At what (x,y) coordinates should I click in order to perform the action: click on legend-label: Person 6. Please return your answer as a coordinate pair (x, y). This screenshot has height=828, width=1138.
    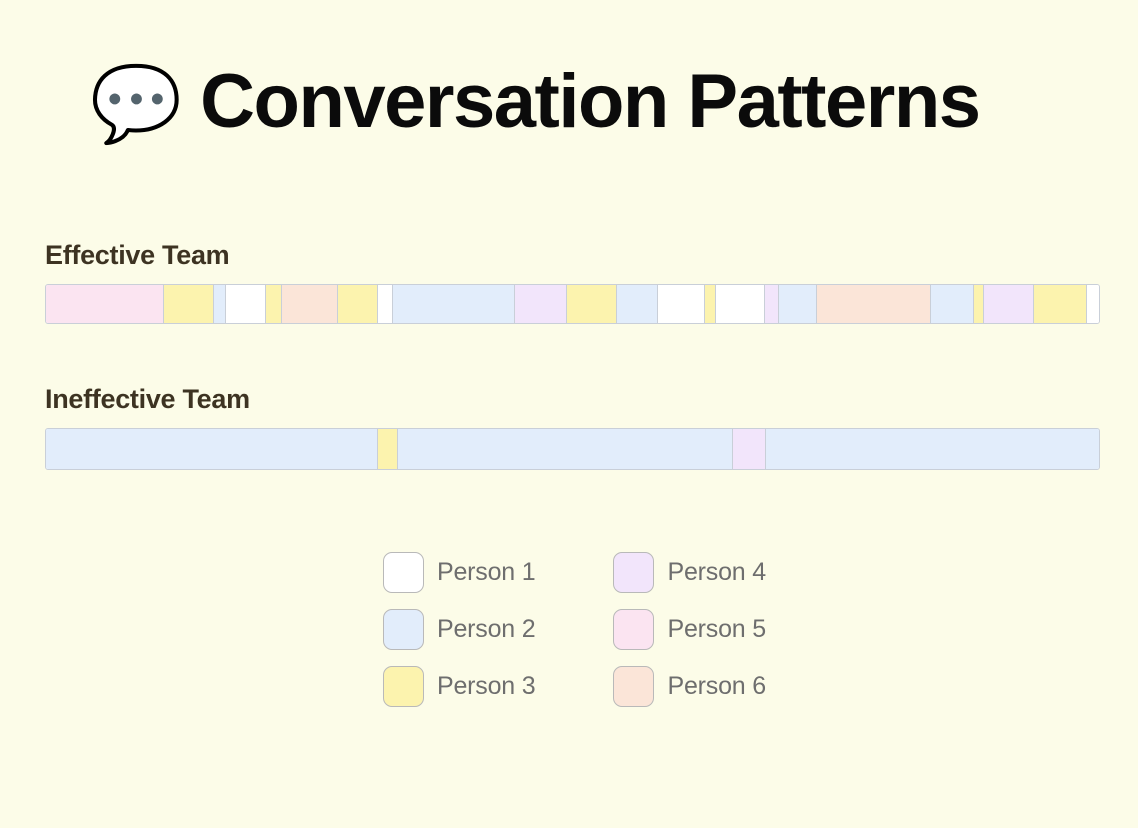
    Looking at the image, I should click on (716, 686).